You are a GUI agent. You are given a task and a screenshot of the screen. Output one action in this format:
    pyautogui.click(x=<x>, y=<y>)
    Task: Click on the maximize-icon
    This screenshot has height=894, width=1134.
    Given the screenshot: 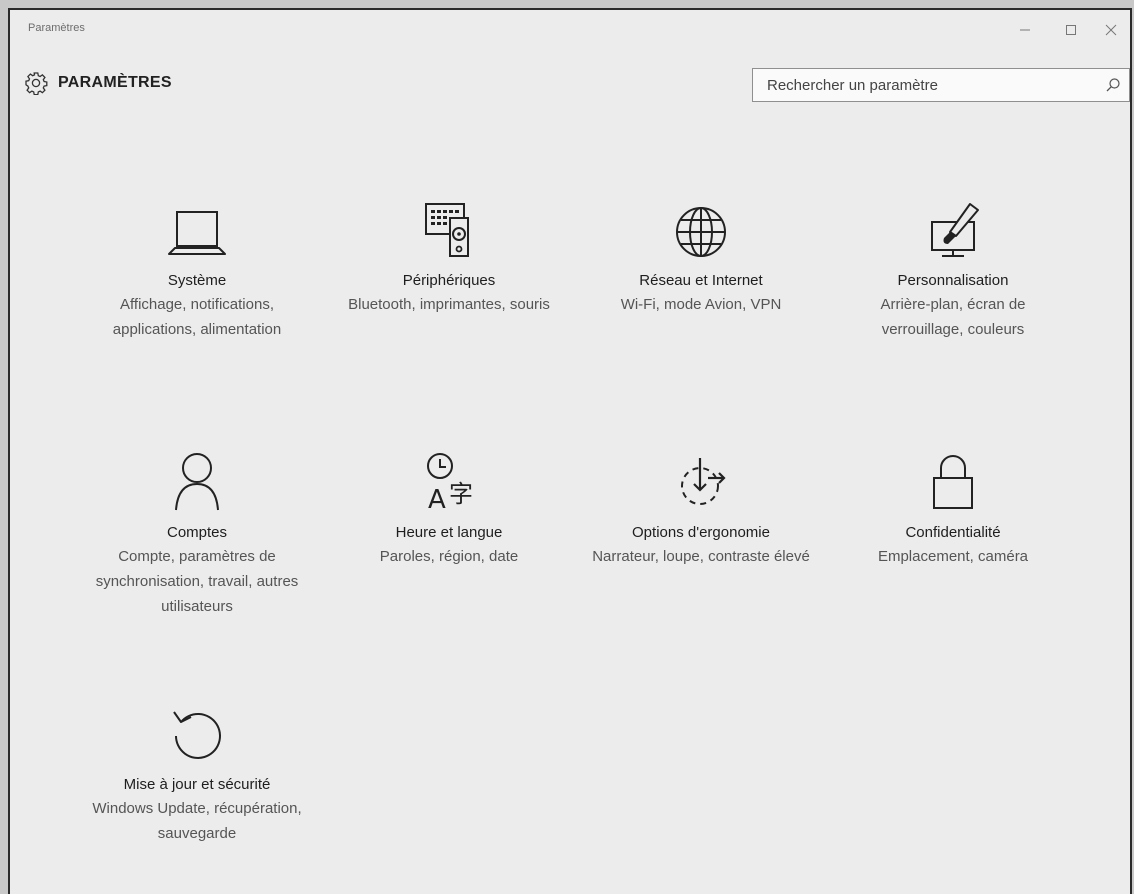 What is the action you would take?
    pyautogui.click(x=1071, y=30)
    